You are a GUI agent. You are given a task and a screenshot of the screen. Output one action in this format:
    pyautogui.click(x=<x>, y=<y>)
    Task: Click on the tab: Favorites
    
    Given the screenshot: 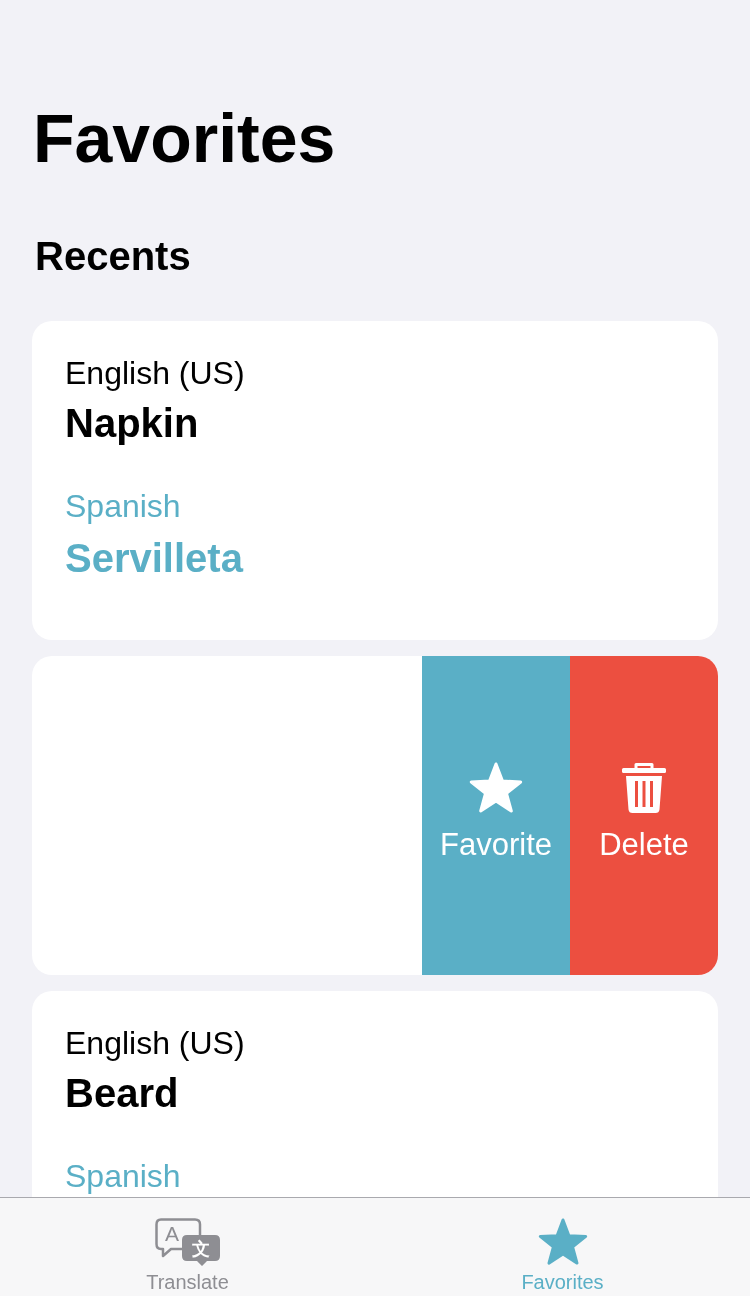 What is the action you would take?
    pyautogui.click(x=562, y=1247)
    